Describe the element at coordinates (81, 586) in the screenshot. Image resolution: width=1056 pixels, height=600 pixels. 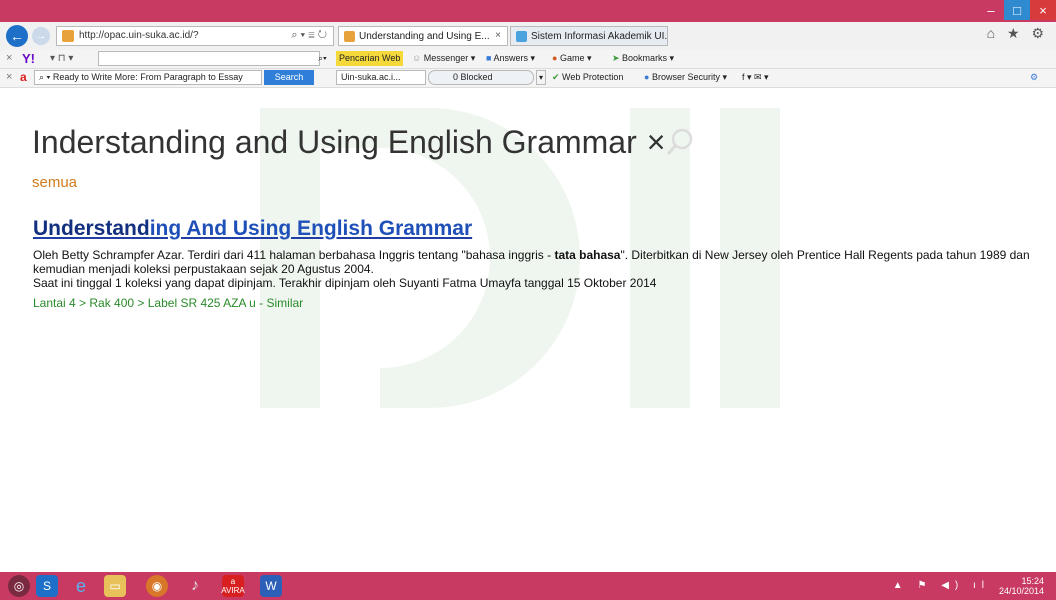
I see `ie-icon: e` at that location.